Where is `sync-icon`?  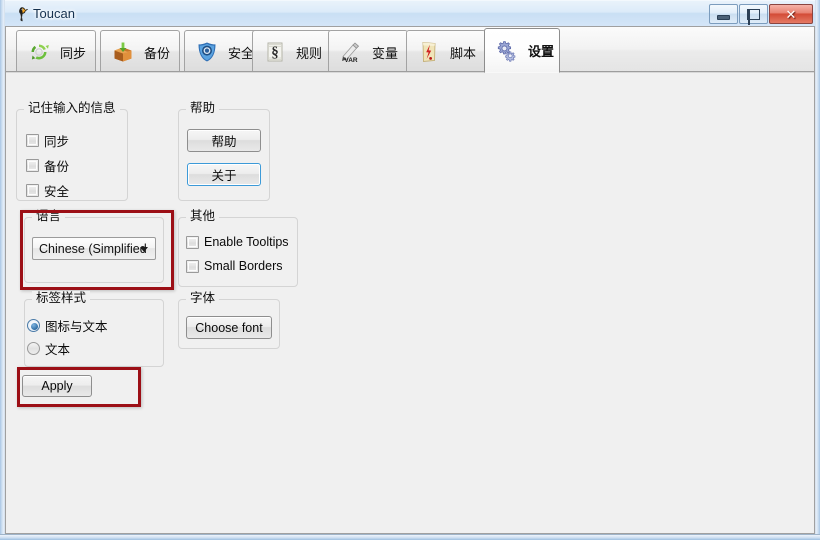 sync-icon is located at coordinates (39, 52).